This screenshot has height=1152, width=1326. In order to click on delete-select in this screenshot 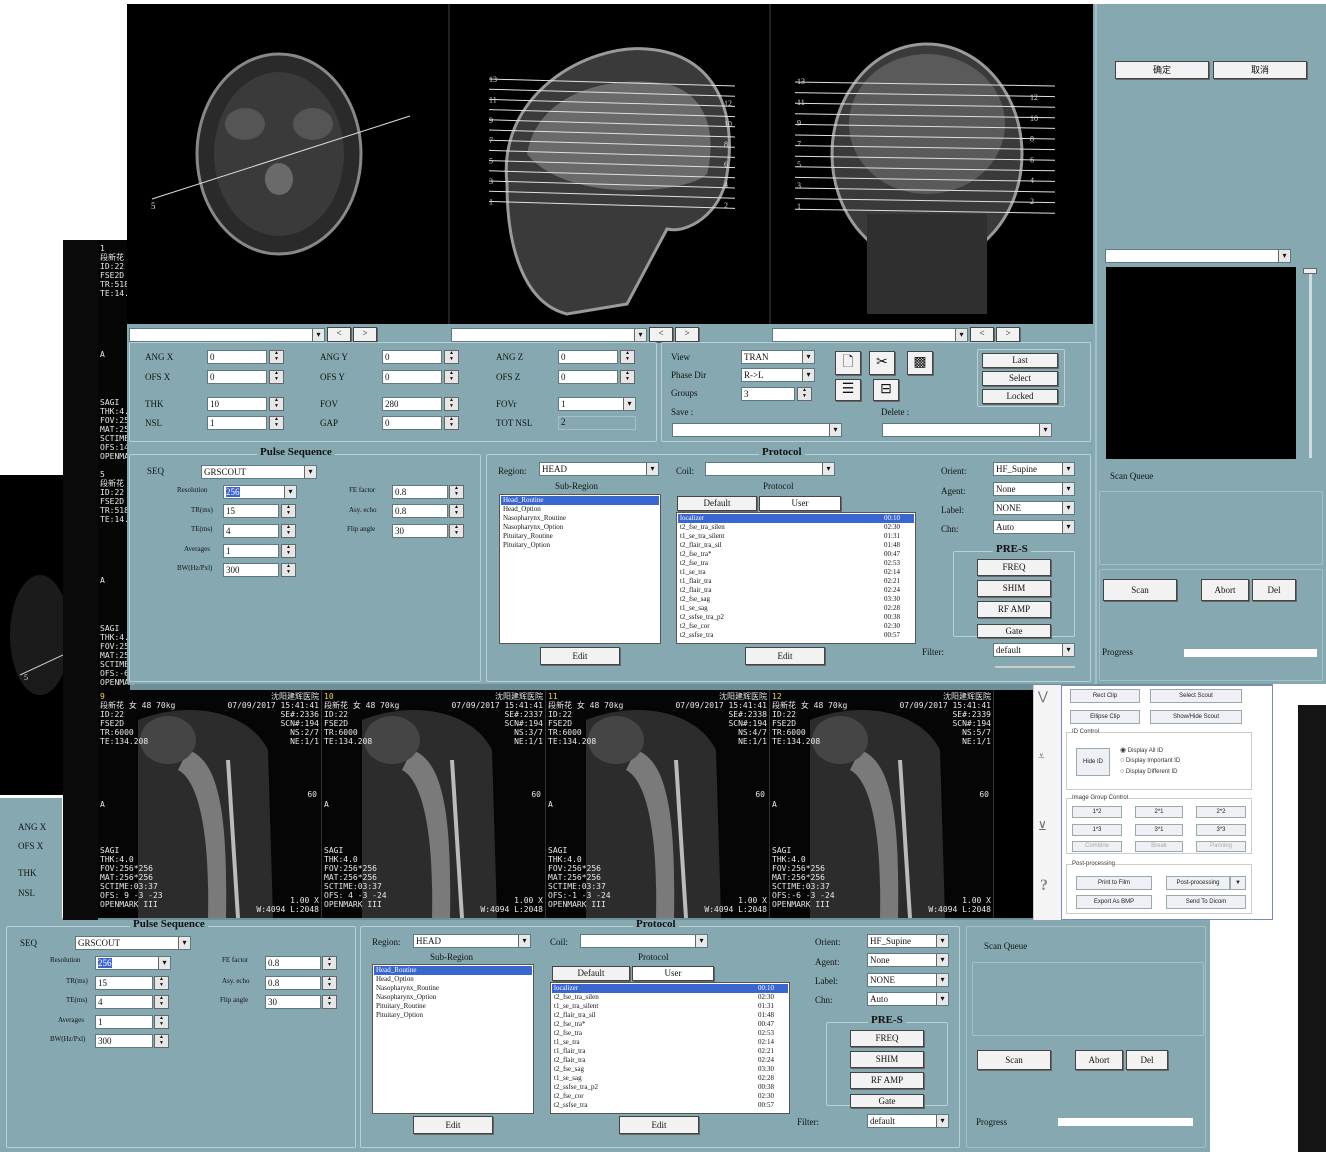, I will do `click(967, 430)`.